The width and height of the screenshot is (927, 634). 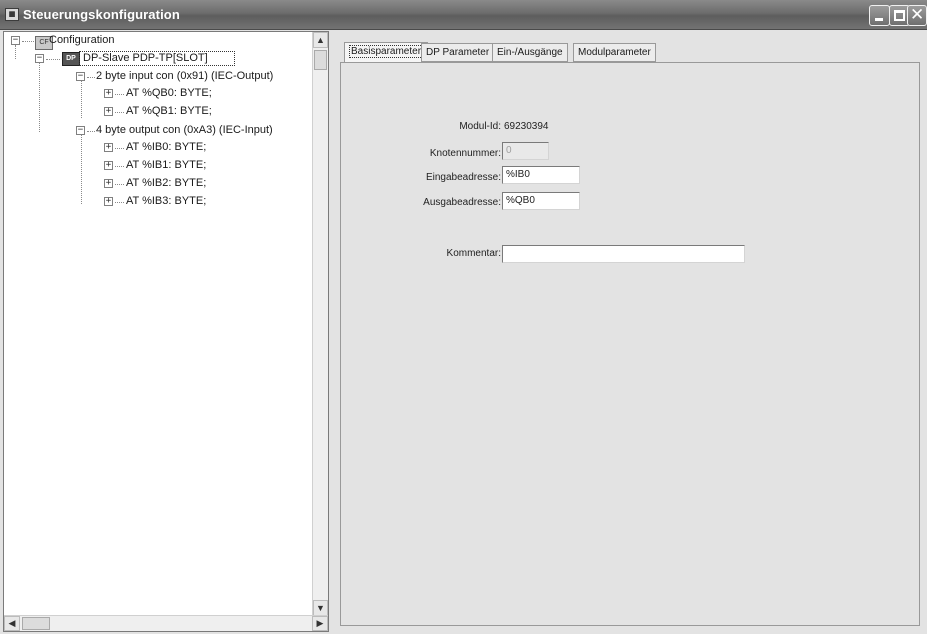 I want to click on window-title: Steuerungskonfiguration, so click(x=101, y=14).